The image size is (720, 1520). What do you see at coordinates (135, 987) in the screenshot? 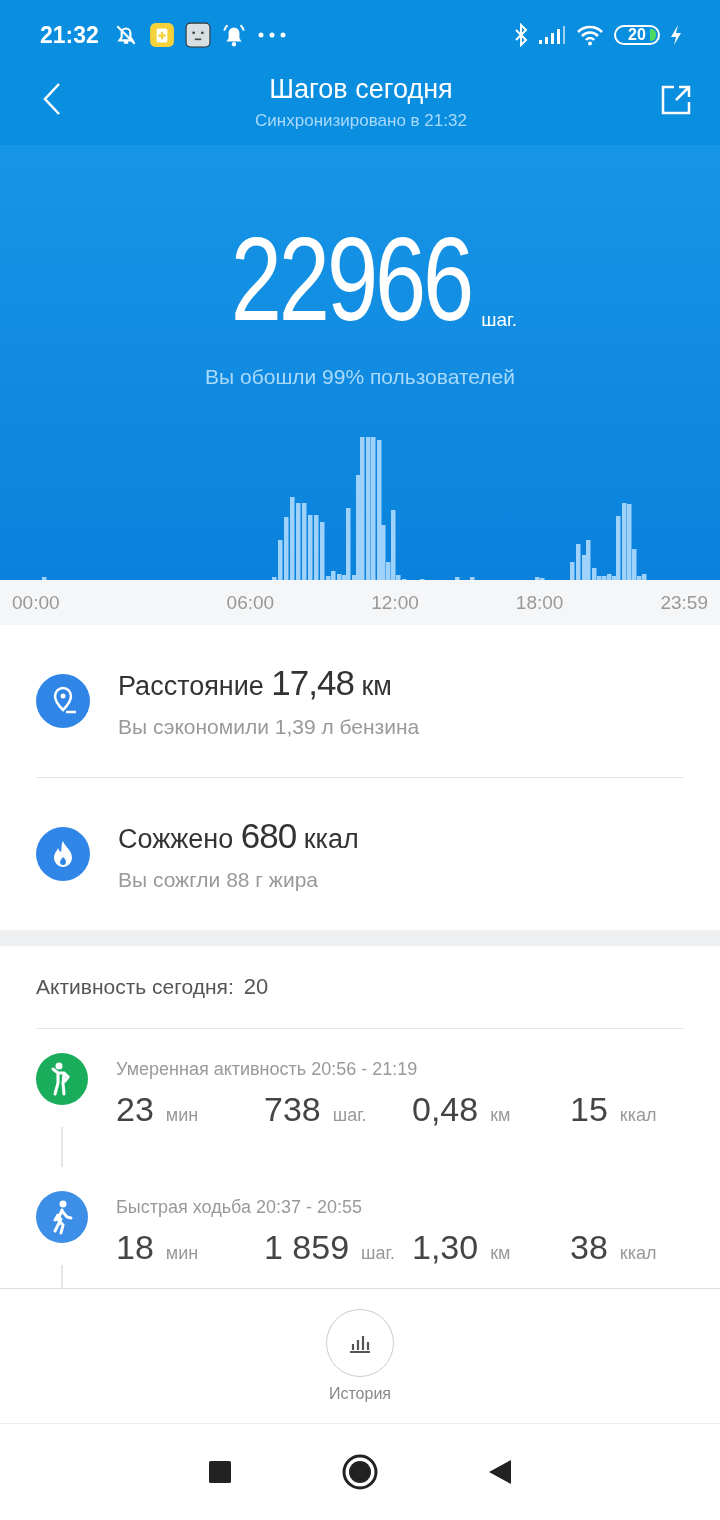
I see `activity-title: Активность сегодня:` at bounding box center [135, 987].